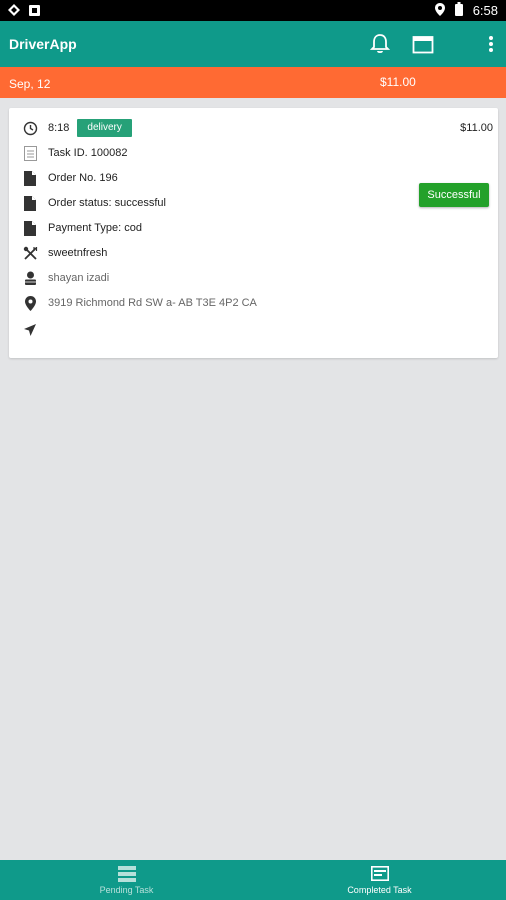 Image resolution: width=506 pixels, height=900 pixels. What do you see at coordinates (14, 12) in the screenshot?
I see `signal-diamond-icon` at bounding box center [14, 12].